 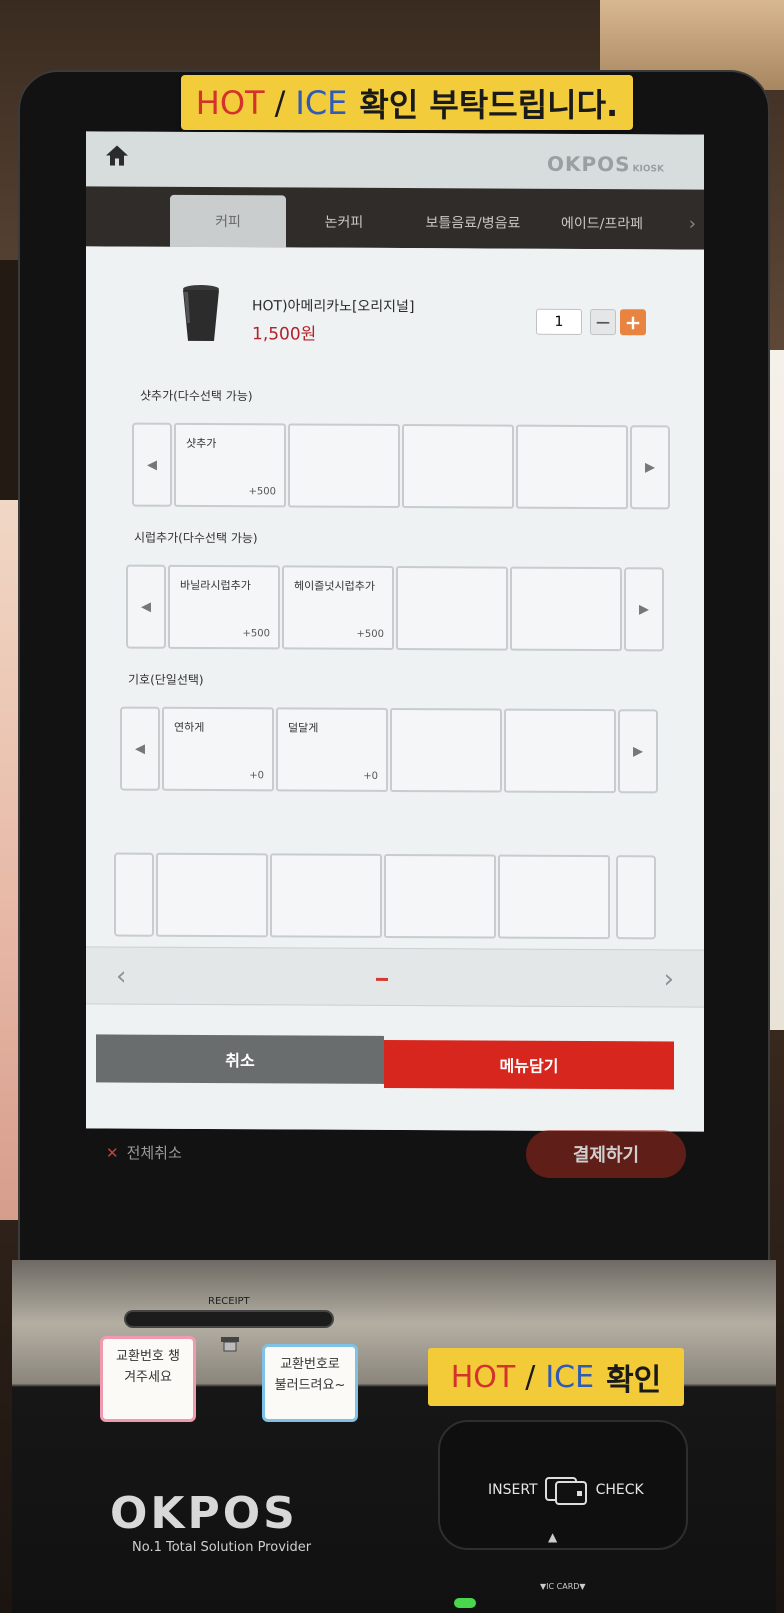 What do you see at coordinates (473, 222) in the screenshot?
I see `tab-bottle-drinks: 보틀음료/병음료` at bounding box center [473, 222].